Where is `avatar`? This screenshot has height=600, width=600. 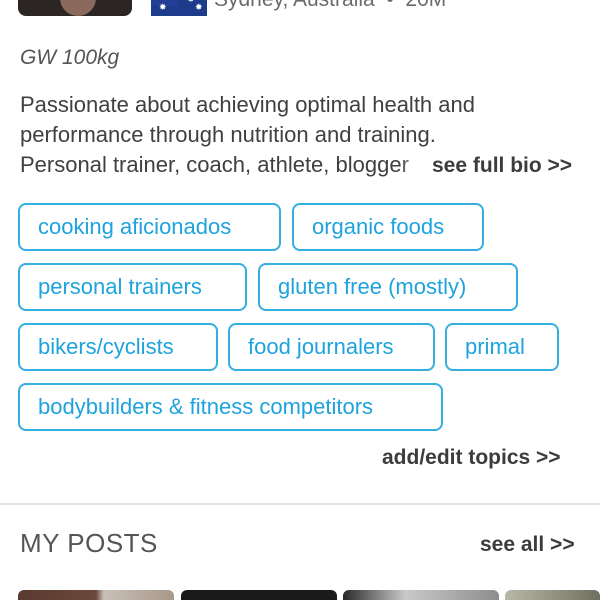 avatar is located at coordinates (75, 8).